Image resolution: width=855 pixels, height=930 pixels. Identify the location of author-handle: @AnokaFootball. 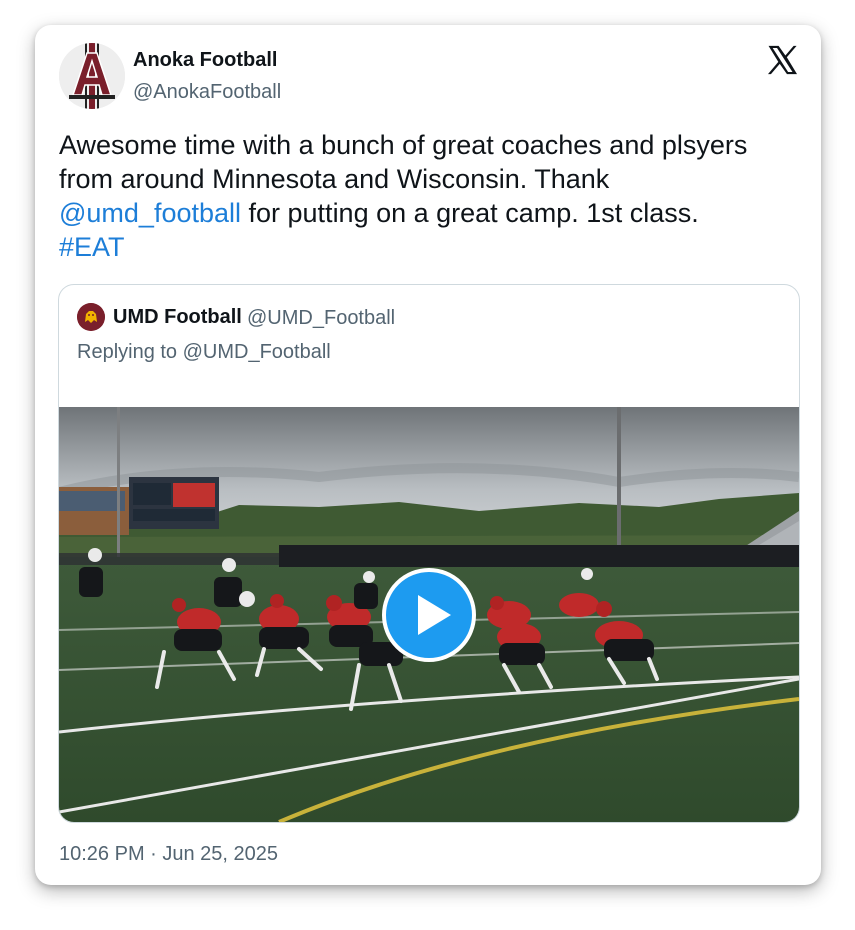
(207, 92).